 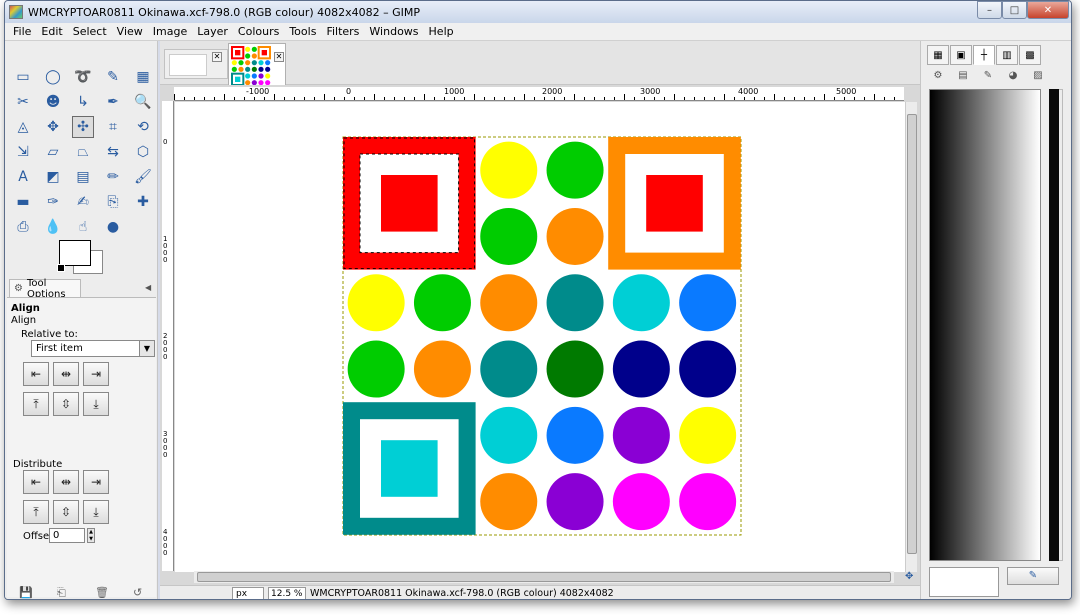 What do you see at coordinates (302, 31) in the screenshot?
I see `menu-tools: Tools` at bounding box center [302, 31].